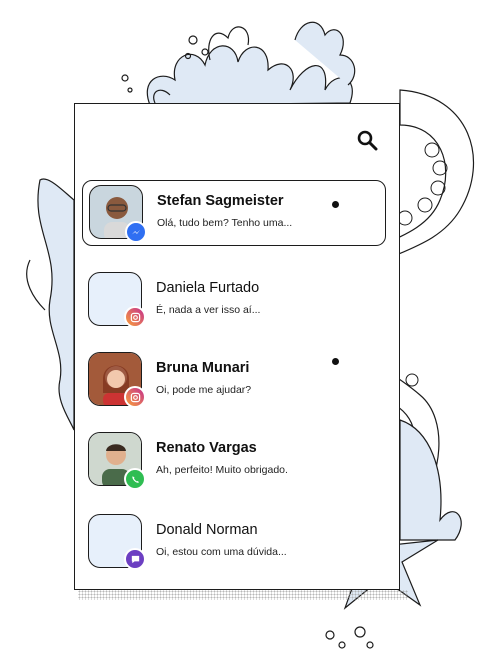 The height and width of the screenshot is (663, 500). I want to click on message-preview: Ah, perfeito! Muito obrigado., so click(222, 470).